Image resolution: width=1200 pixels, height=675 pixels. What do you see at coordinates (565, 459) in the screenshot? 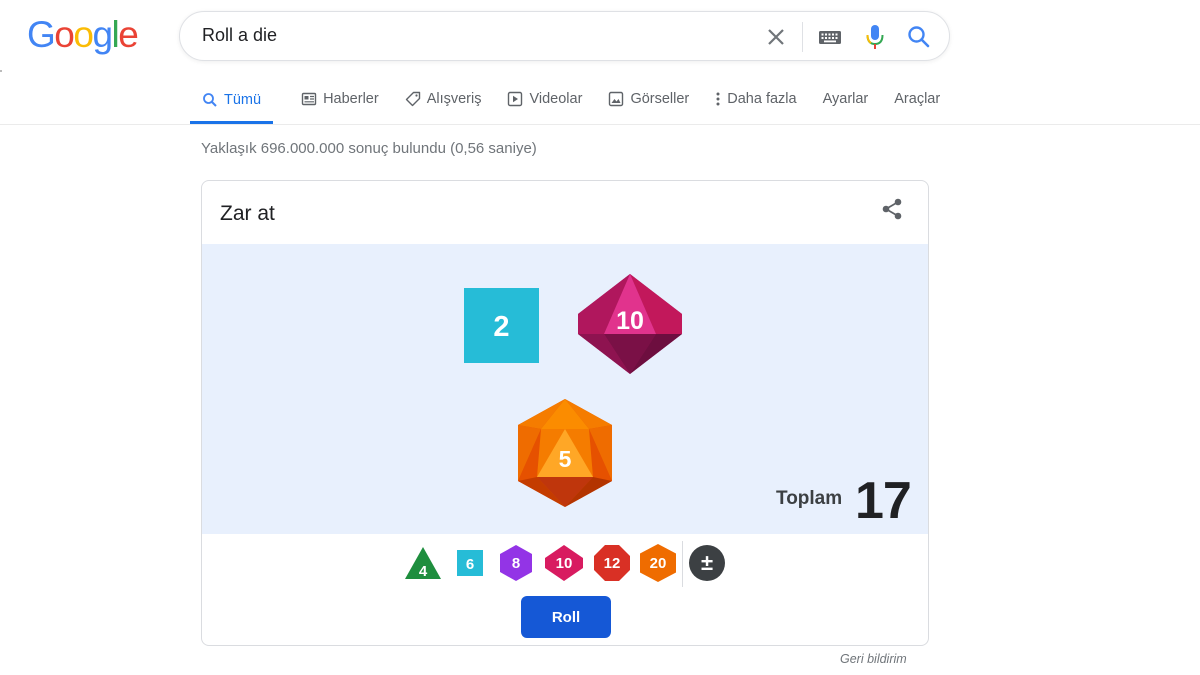
I see `die-value: 5` at bounding box center [565, 459].